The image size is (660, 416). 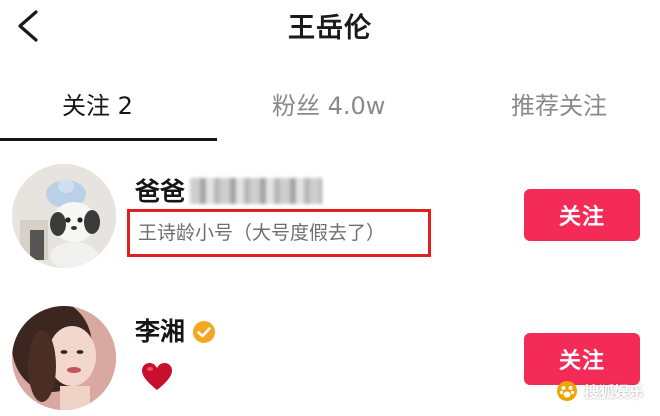 I want to click on tab-recommended: 推荐关注, so click(x=559, y=103).